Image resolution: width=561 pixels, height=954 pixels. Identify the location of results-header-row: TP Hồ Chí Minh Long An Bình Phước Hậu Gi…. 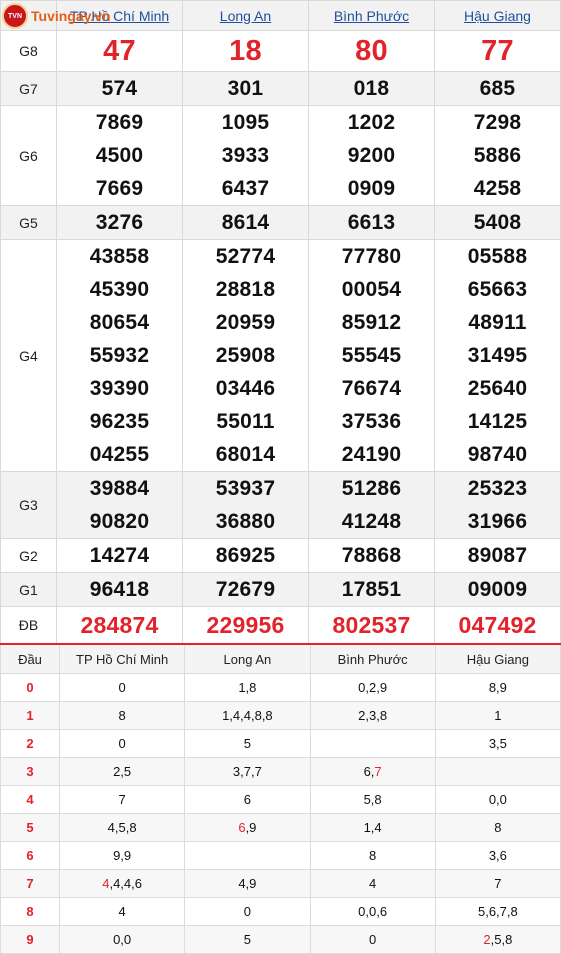
(280, 15).